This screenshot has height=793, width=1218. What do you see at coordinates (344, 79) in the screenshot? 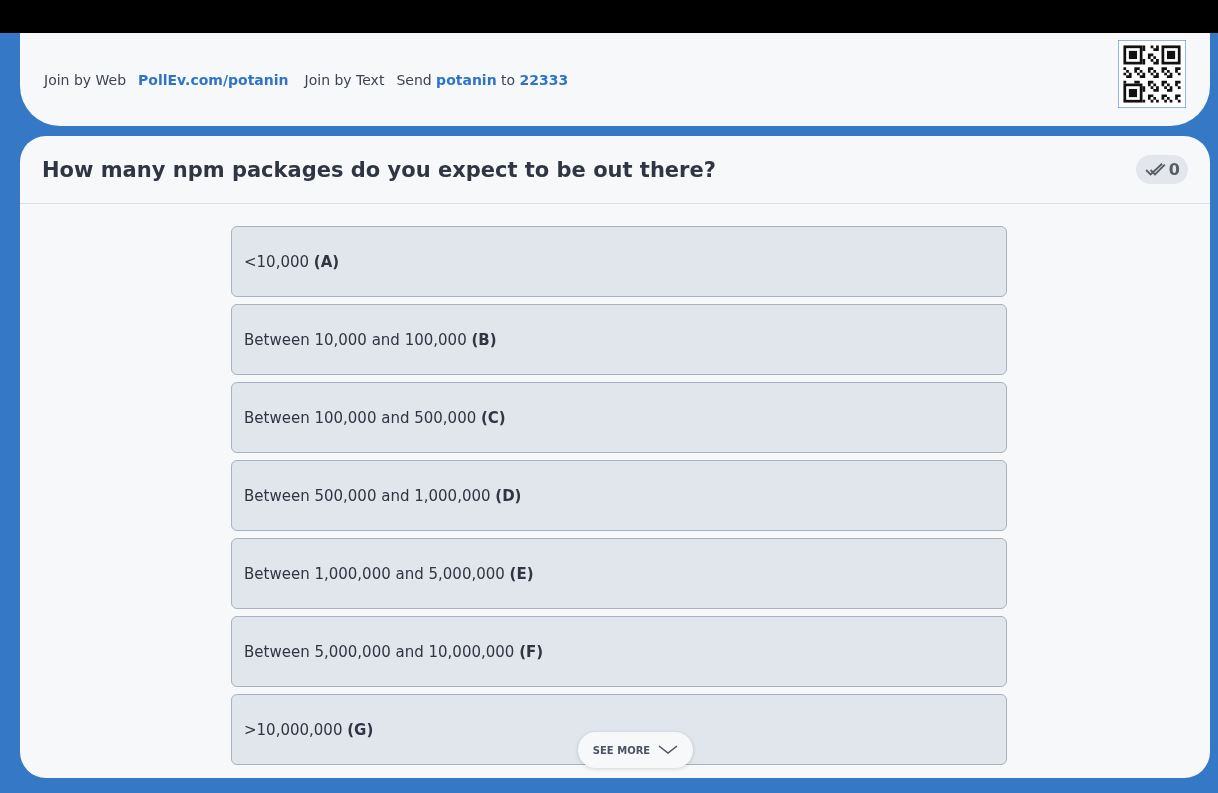
I see `join-text-label: Join by Text` at bounding box center [344, 79].